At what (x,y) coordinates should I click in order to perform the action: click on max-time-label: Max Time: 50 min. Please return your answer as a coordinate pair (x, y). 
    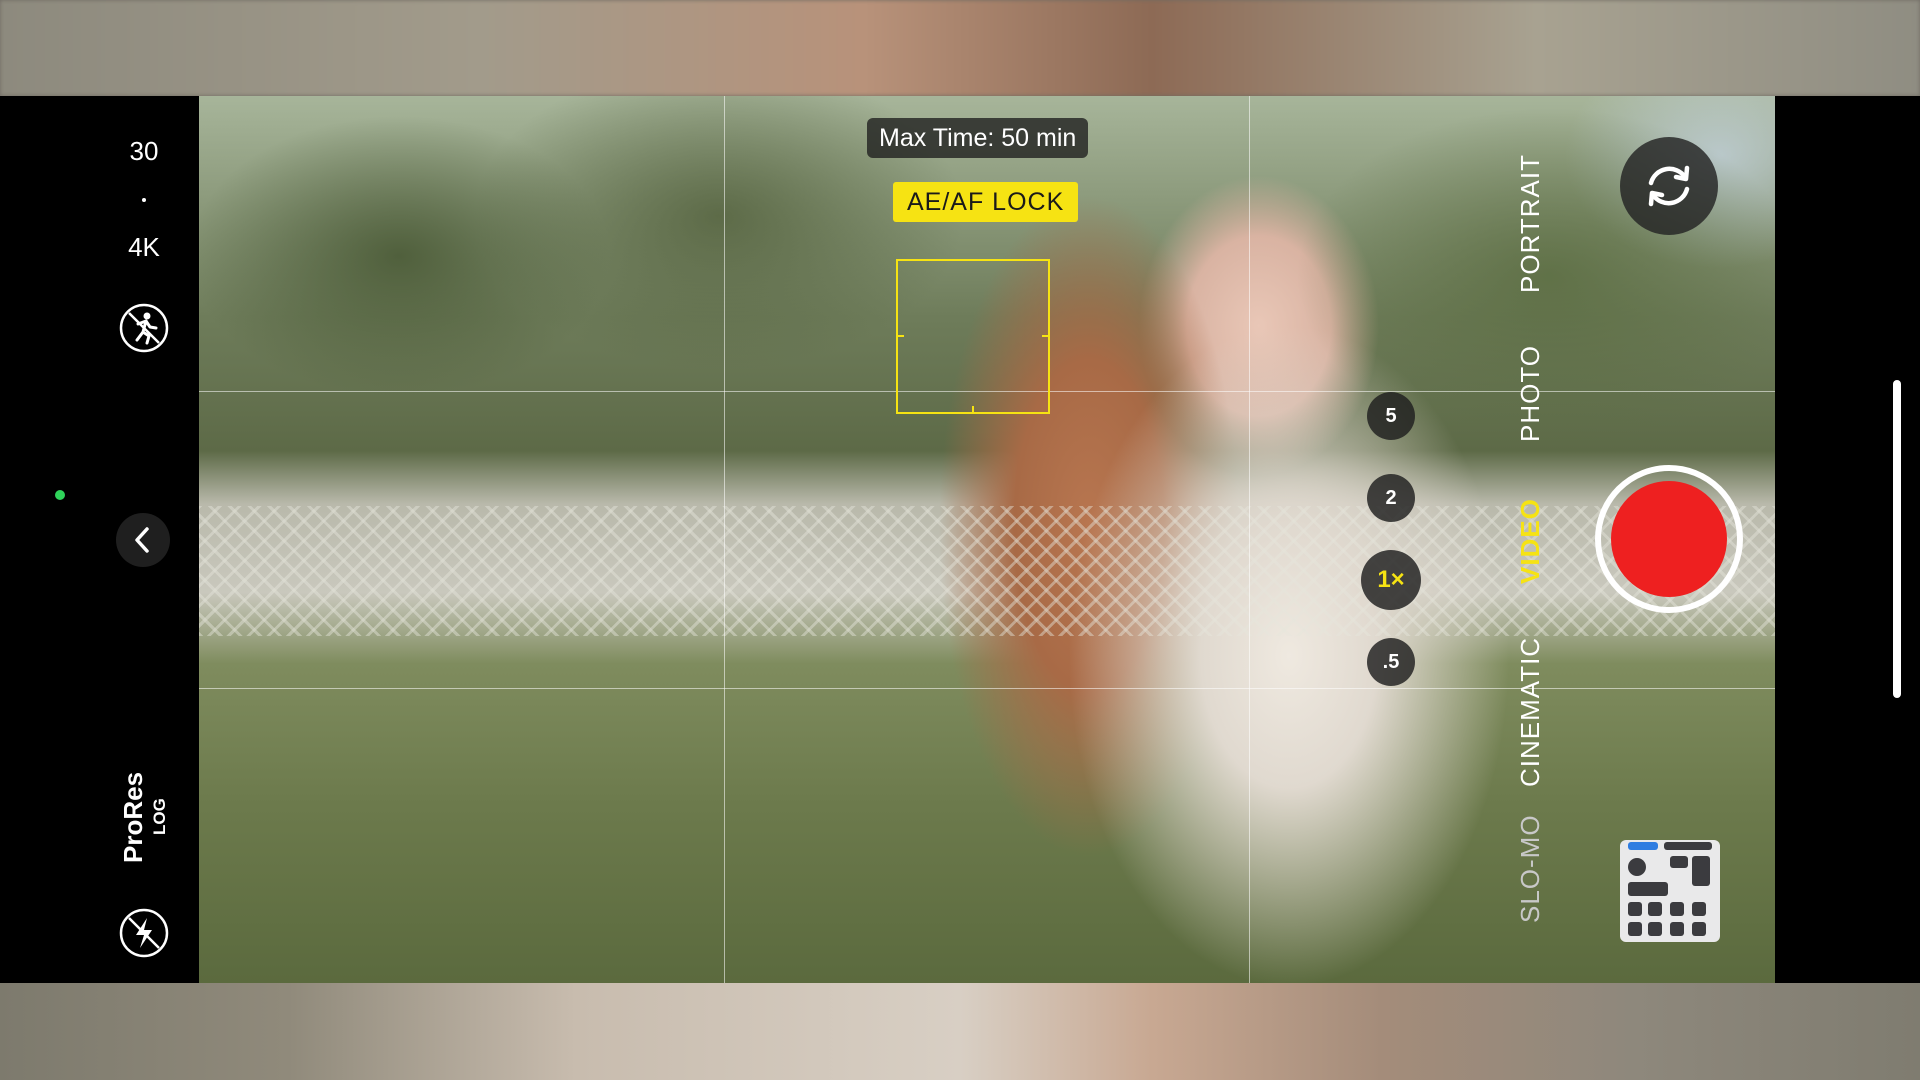
    Looking at the image, I should click on (978, 138).